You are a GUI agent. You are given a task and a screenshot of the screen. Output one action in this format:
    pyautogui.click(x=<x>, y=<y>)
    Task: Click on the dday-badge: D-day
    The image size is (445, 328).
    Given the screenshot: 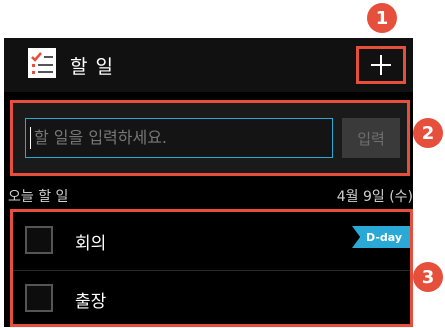 What is the action you would take?
    pyautogui.click(x=381, y=237)
    